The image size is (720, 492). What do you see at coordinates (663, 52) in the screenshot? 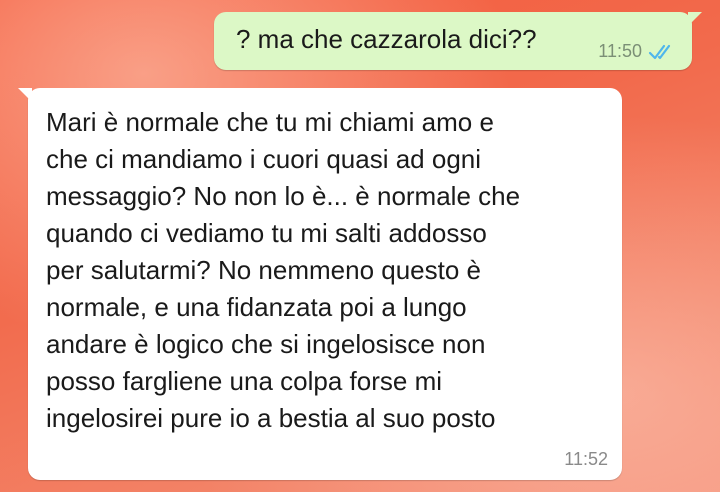
I see `double-check-read-icon` at bounding box center [663, 52].